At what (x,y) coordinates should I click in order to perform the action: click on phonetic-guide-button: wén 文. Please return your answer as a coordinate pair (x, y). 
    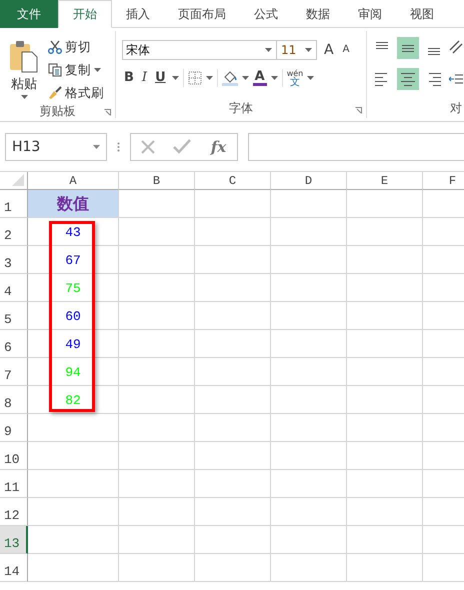
    Looking at the image, I should click on (295, 78).